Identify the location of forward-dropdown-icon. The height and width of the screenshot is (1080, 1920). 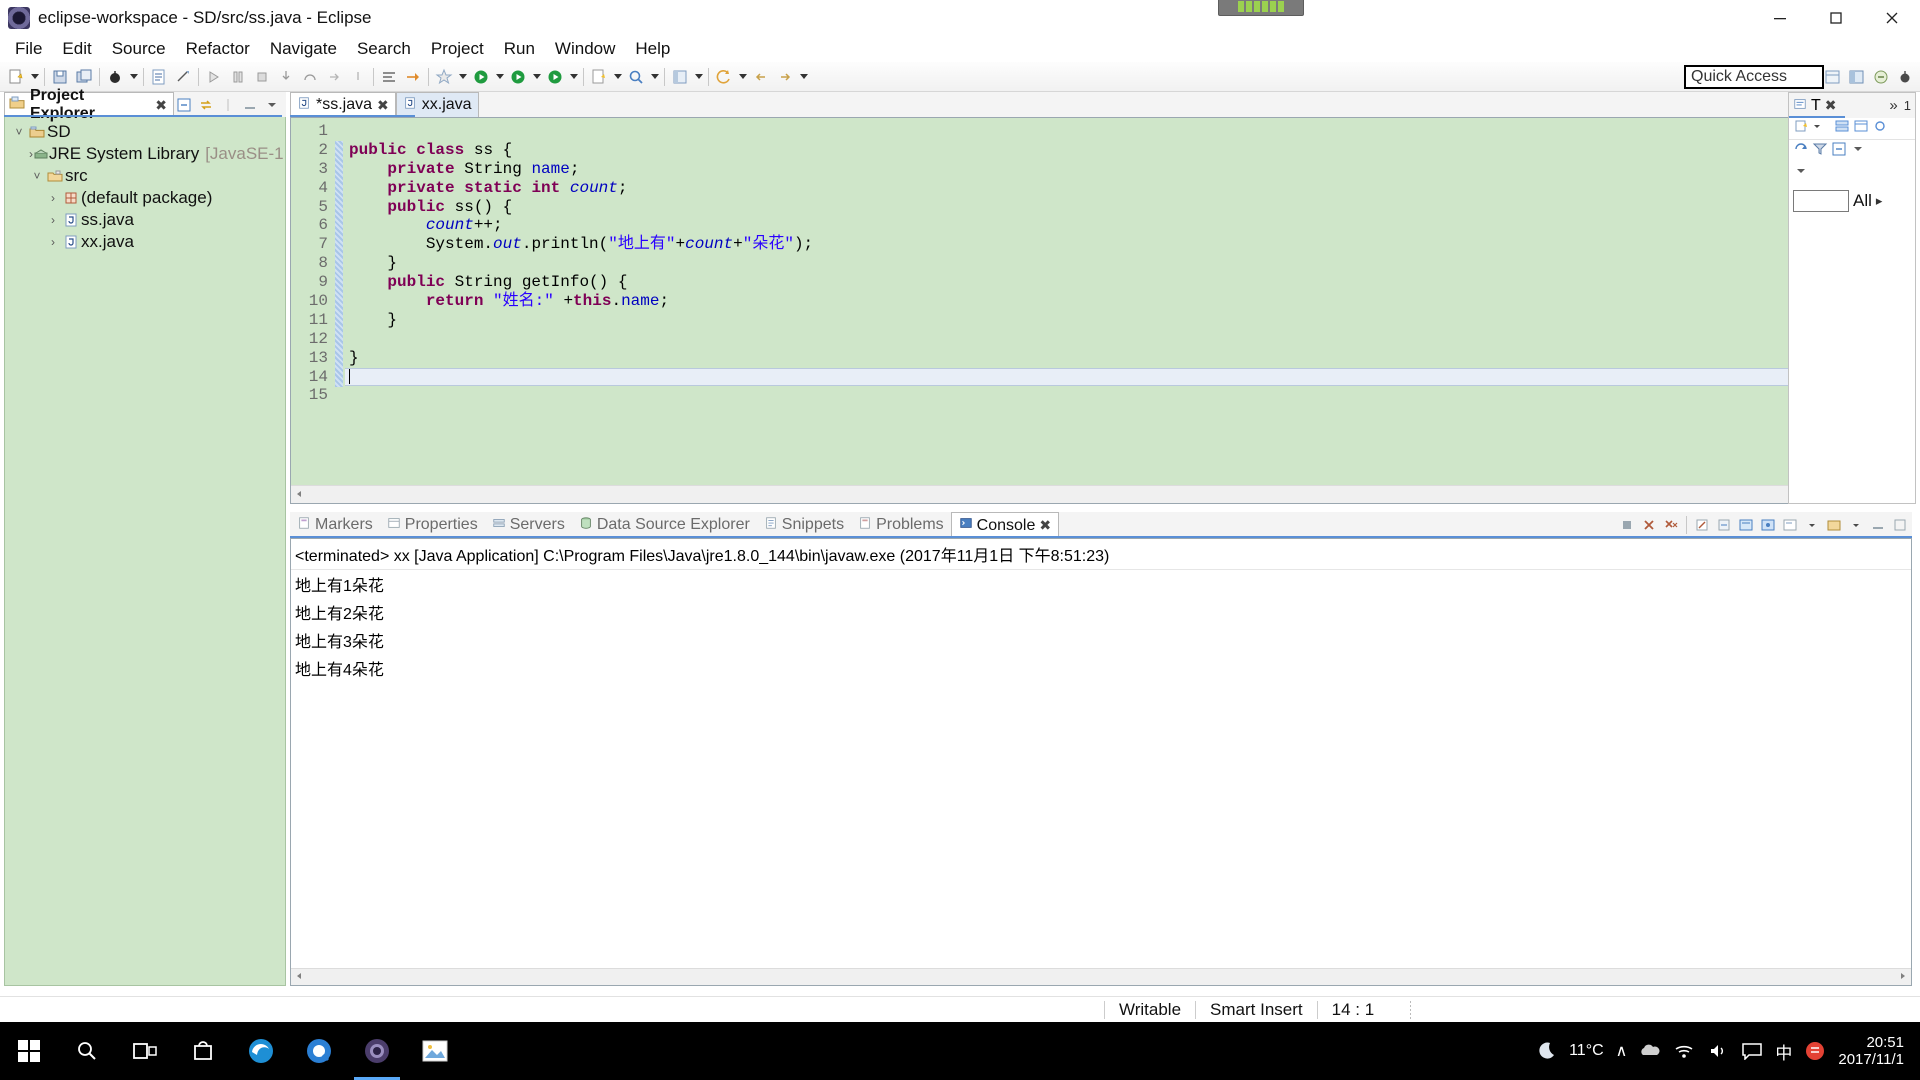
(803, 77).